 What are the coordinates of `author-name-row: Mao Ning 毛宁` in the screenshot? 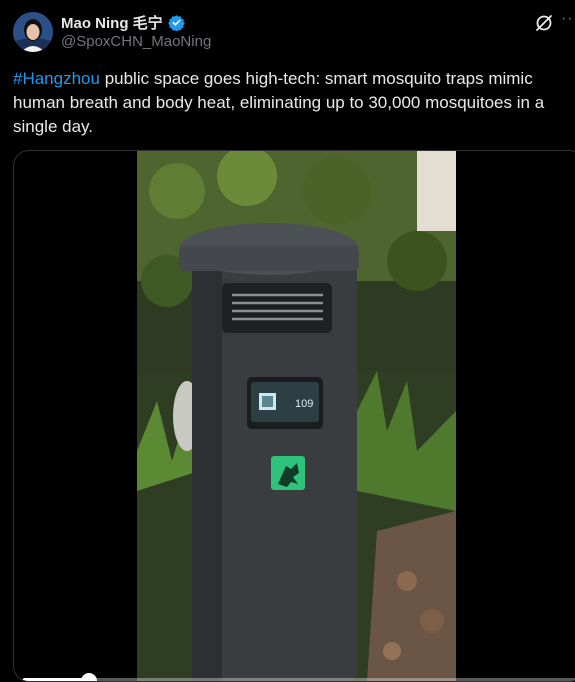 It's located at (123, 22).